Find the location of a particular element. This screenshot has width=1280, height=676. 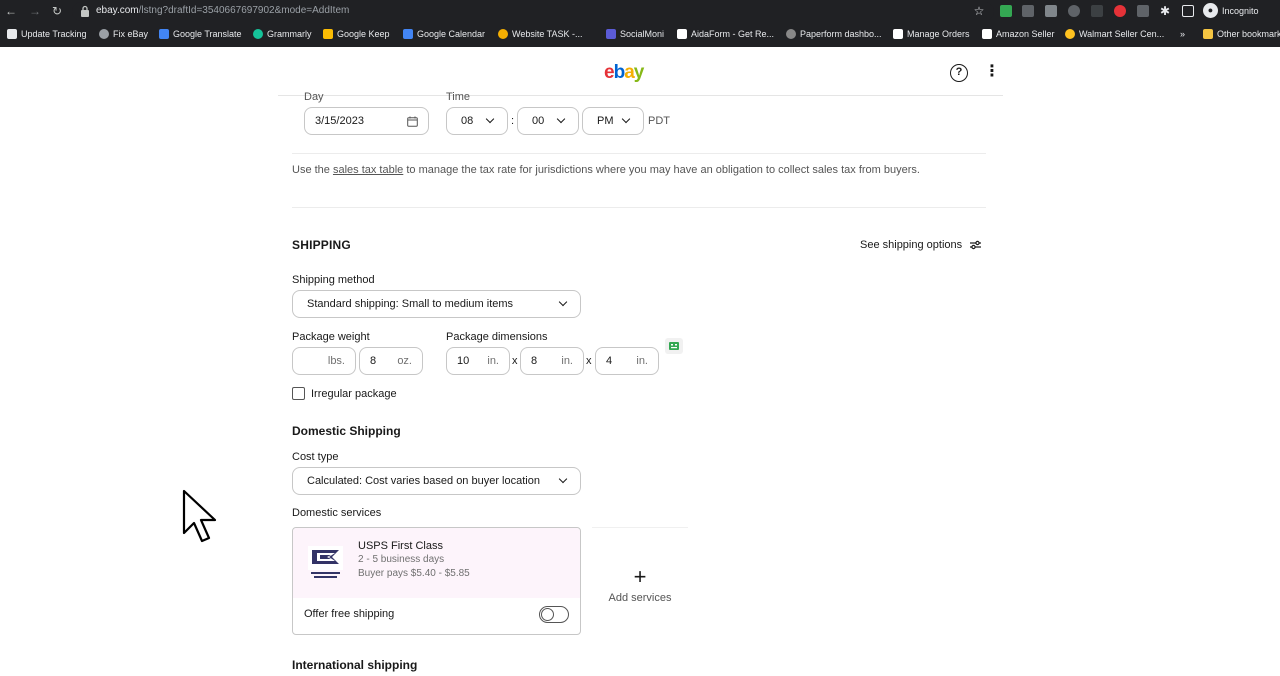

add-services-label: Add services is located at coordinates (640, 598).